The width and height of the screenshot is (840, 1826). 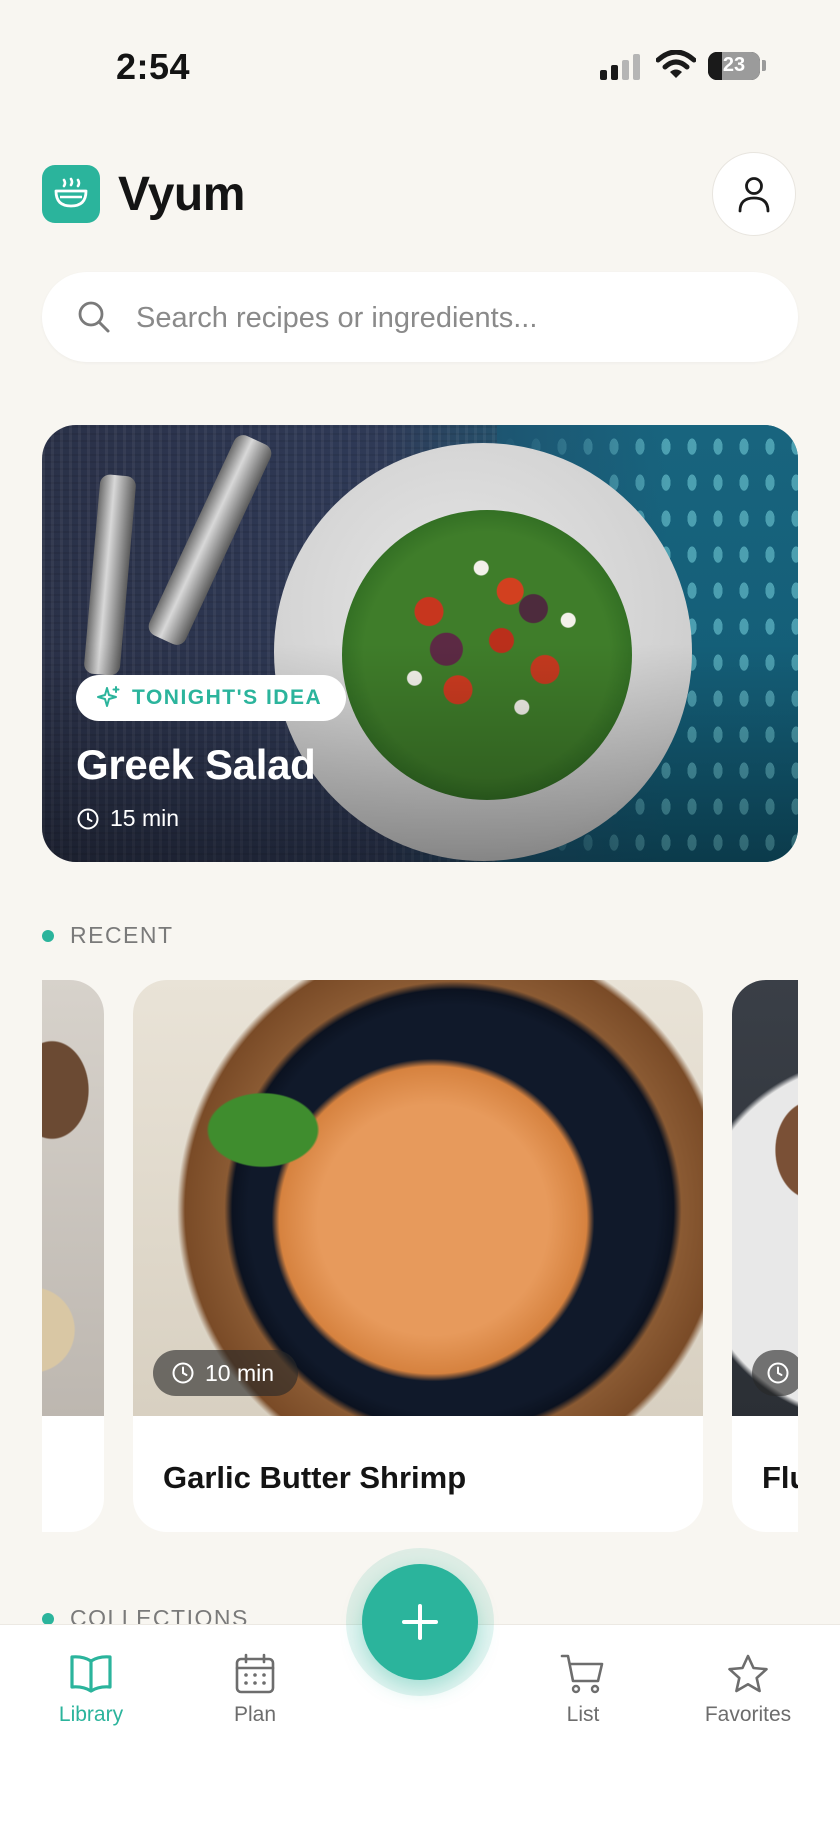 What do you see at coordinates (145, 818) in the screenshot?
I see `hero-duration-text: 15 min` at bounding box center [145, 818].